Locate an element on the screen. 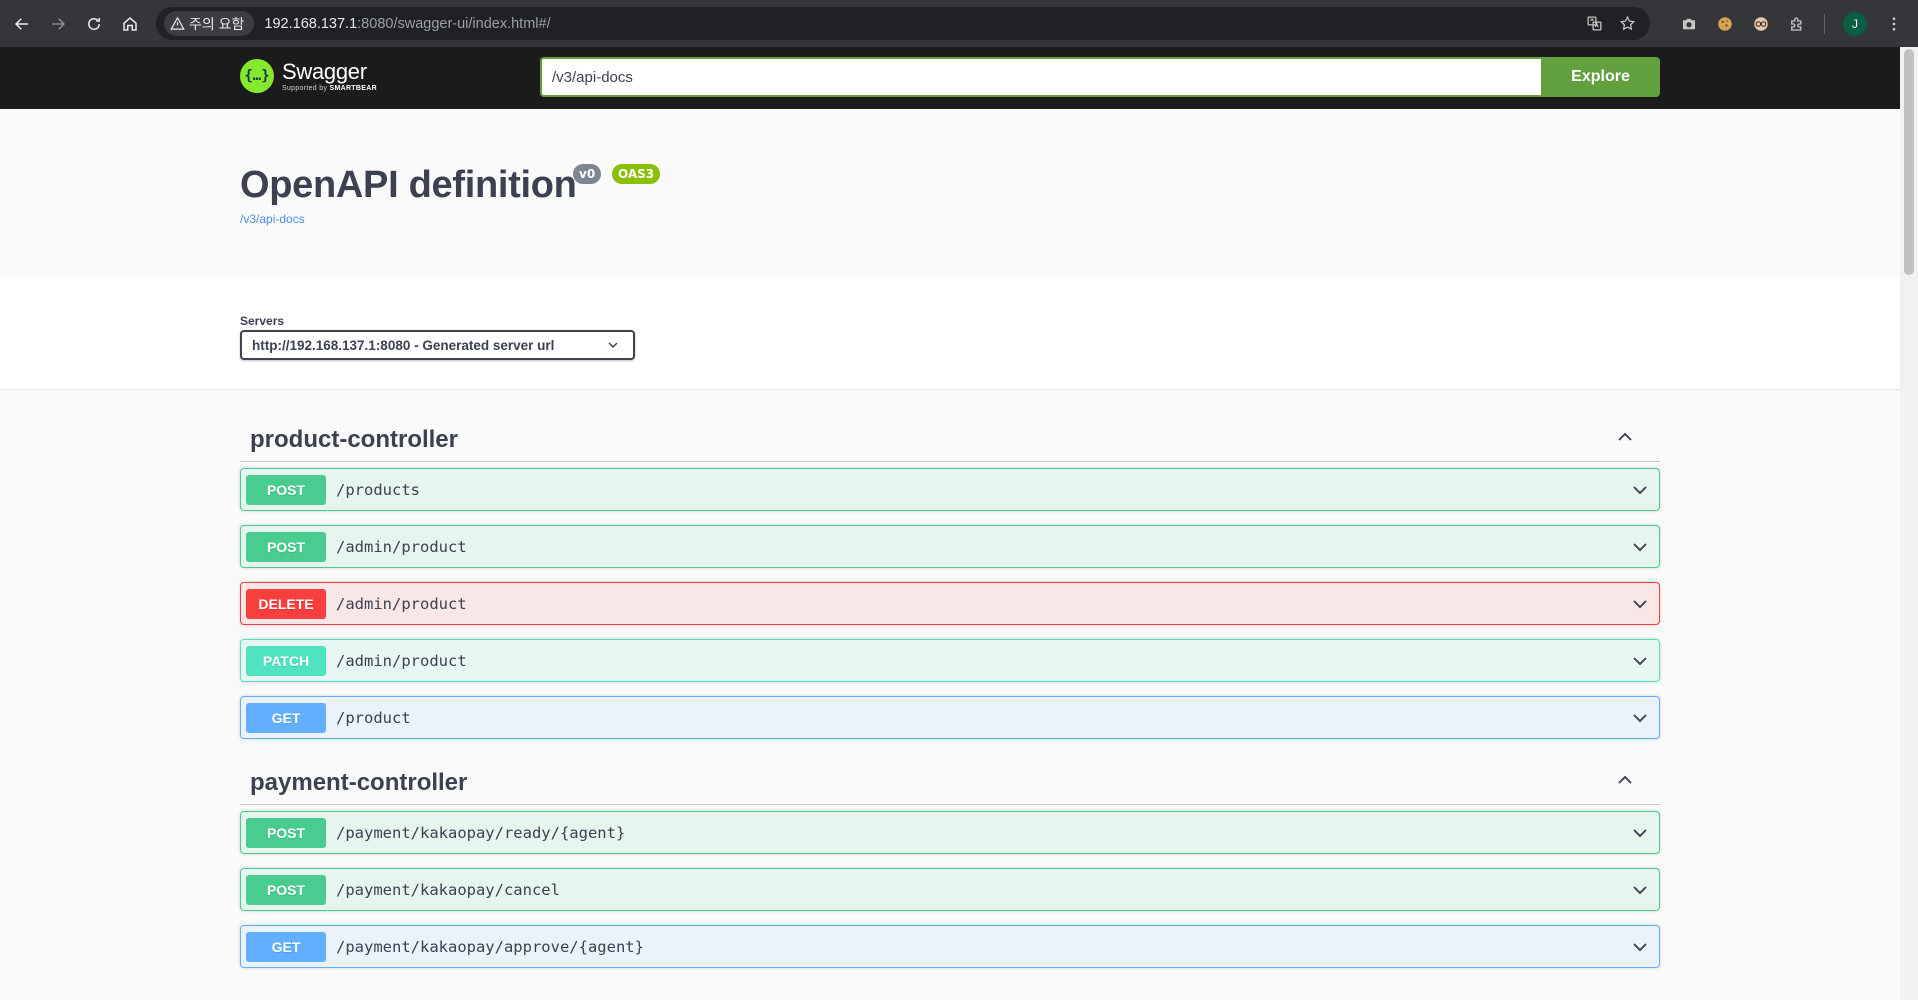 This screenshot has height=1000, width=1918. operation-row: POST /payment/kakaopay/ready/{agent} is located at coordinates (950, 832).